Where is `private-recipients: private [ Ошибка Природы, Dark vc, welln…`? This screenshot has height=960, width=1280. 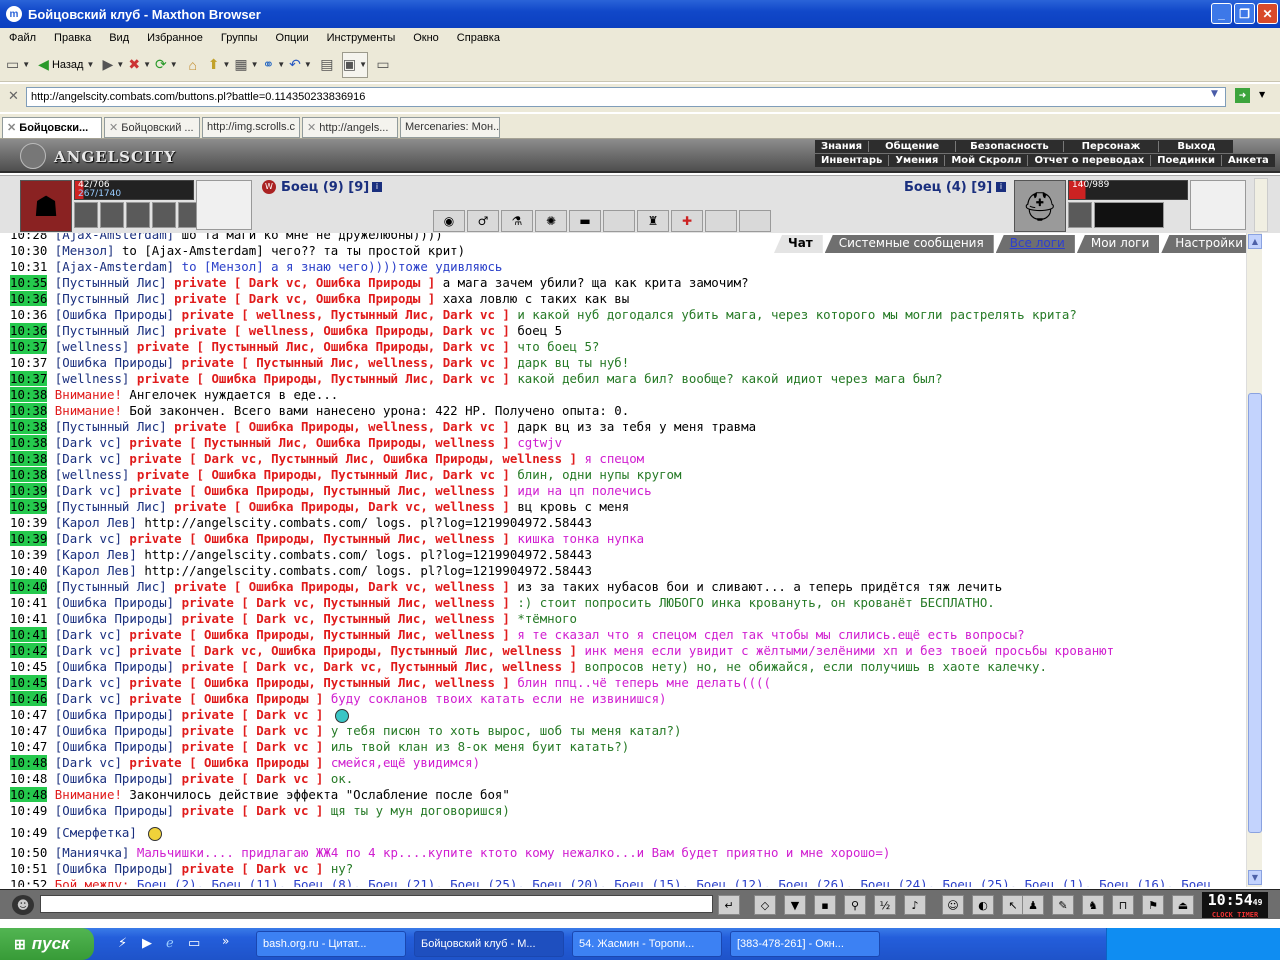
private-recipients: private [ Ошибка Природы, Dark vc, welln… is located at coordinates (342, 506).